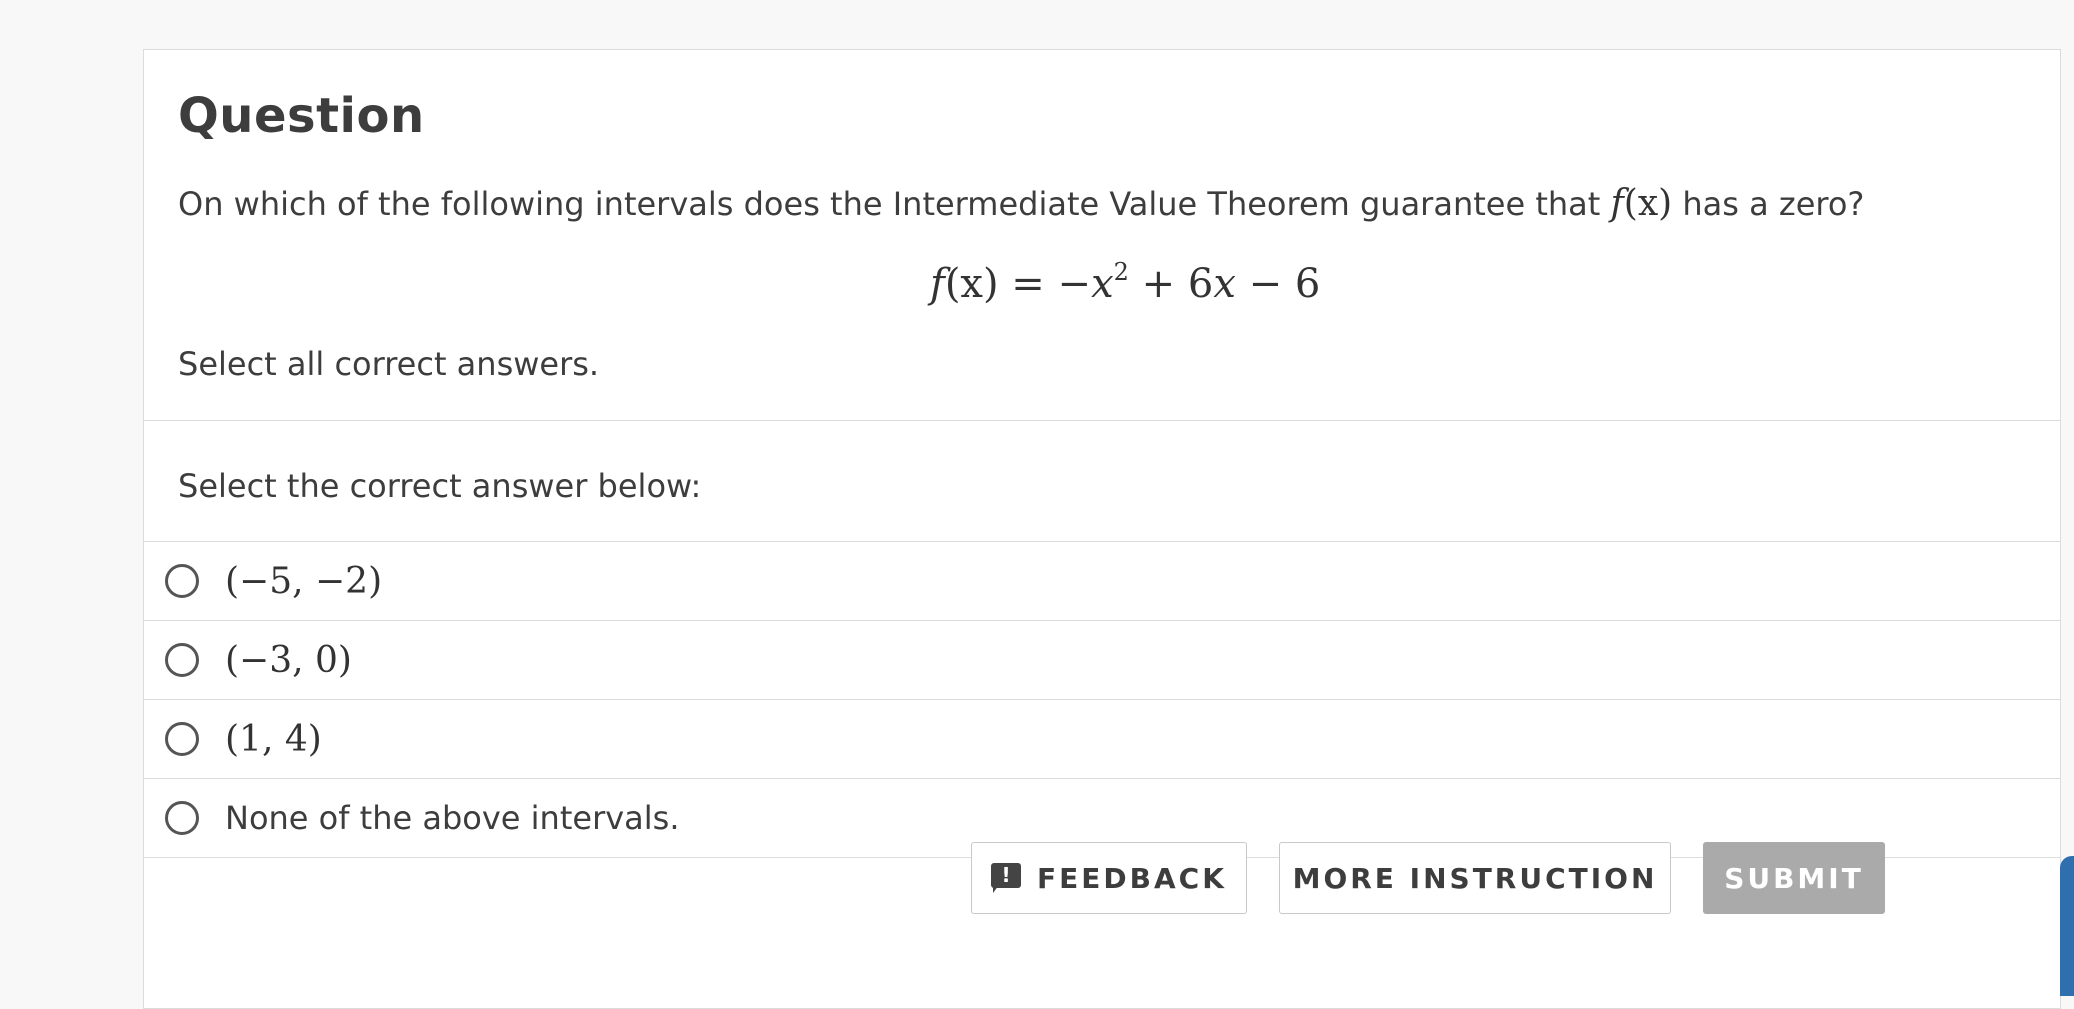 The width and height of the screenshot is (2074, 1009). What do you see at coordinates (440, 486) in the screenshot?
I see `answer-prompt: Select the correct answer below:` at bounding box center [440, 486].